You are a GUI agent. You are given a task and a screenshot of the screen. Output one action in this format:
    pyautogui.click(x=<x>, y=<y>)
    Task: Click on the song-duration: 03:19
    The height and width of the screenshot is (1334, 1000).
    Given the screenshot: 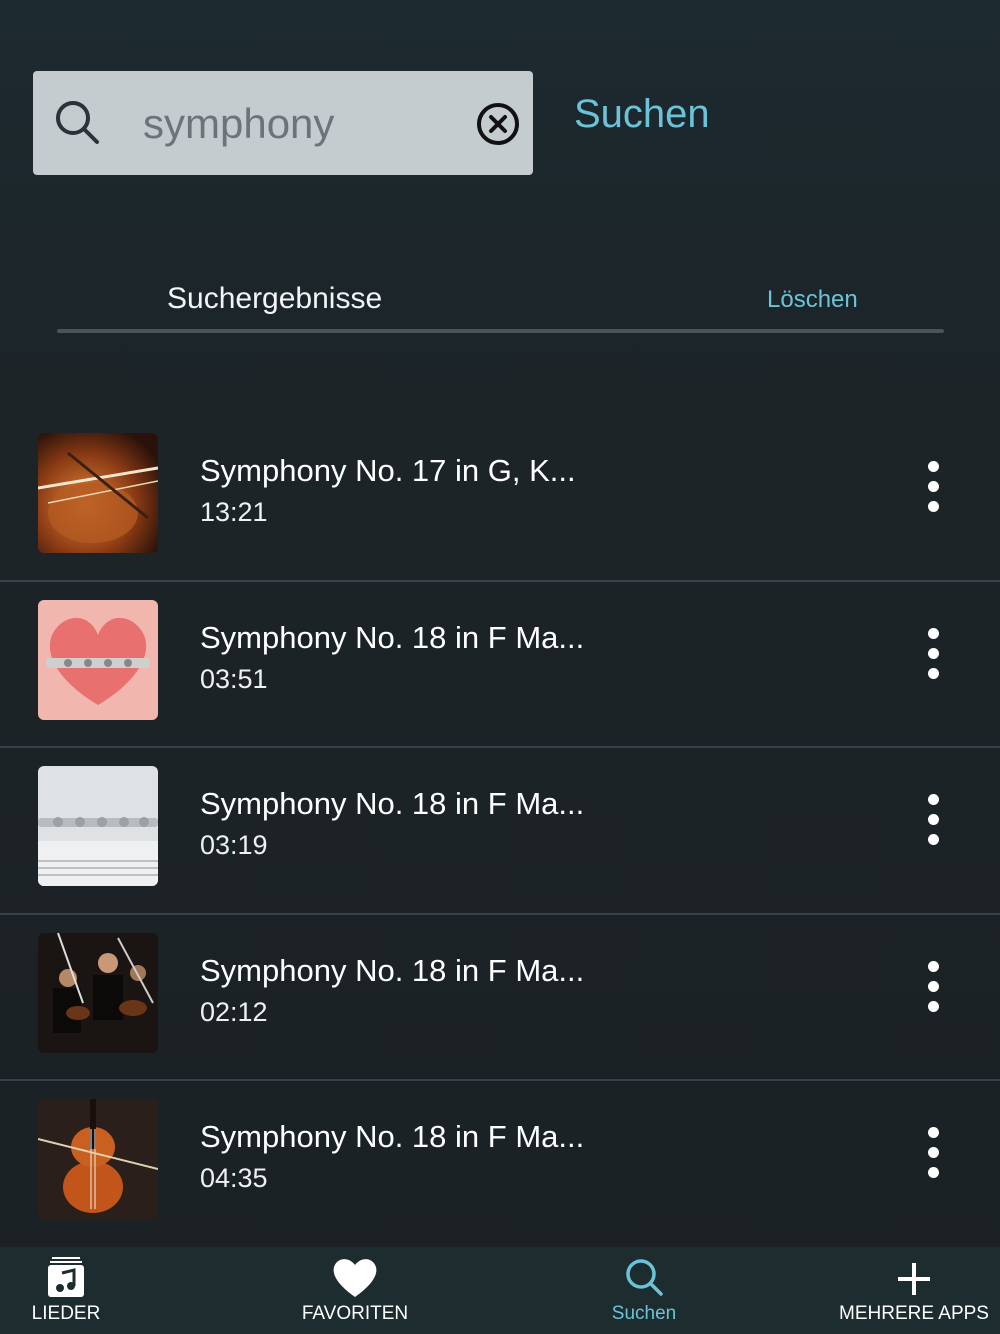 What is the action you would take?
    pyautogui.click(x=234, y=845)
    